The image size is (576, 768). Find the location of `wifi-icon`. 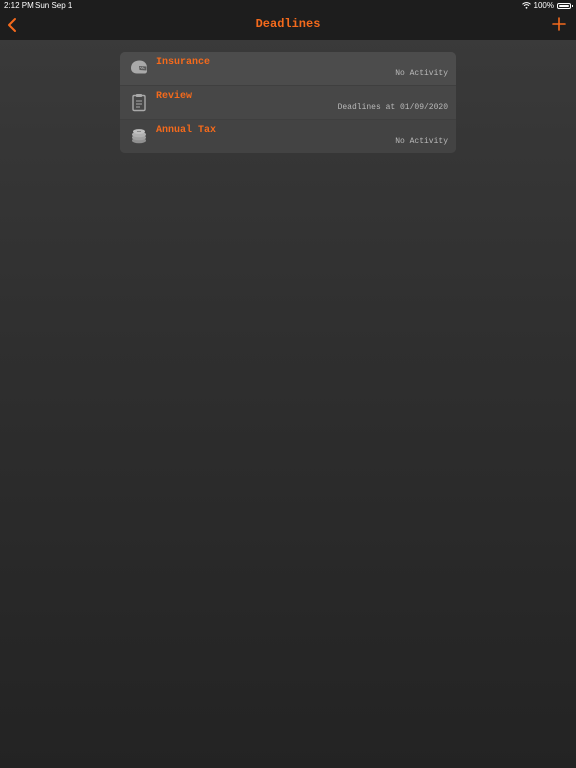

wifi-icon is located at coordinates (526, 5).